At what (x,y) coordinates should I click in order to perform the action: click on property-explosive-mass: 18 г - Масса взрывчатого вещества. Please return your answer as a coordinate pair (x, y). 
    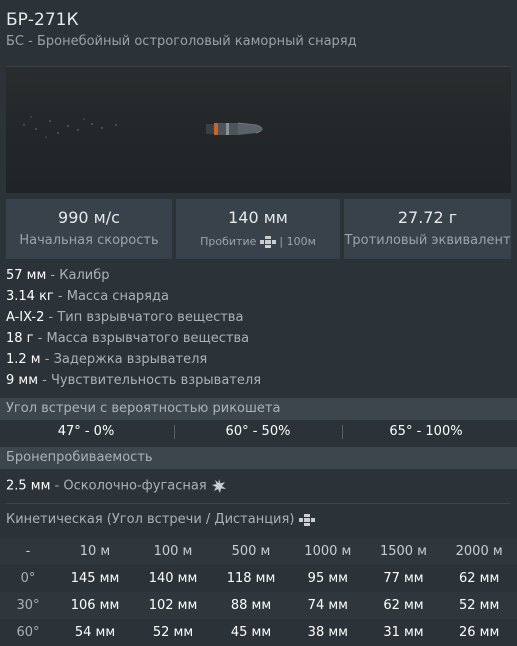
    Looking at the image, I should click on (128, 338).